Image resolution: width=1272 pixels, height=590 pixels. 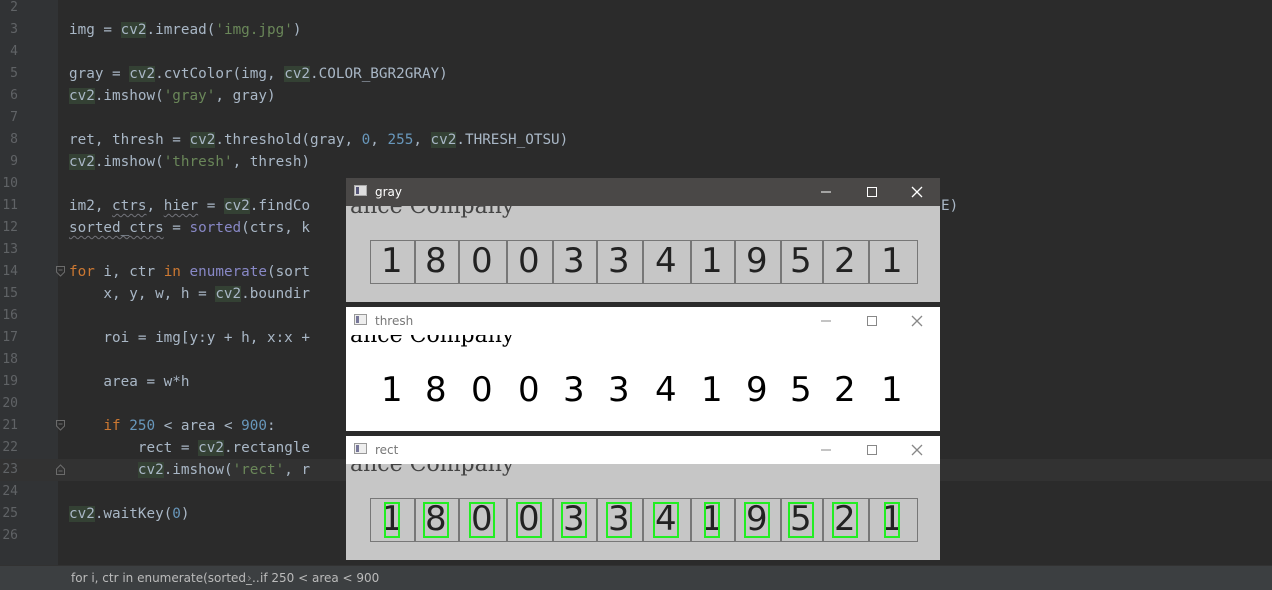 What do you see at coordinates (224, 470) in the screenshot?
I see `code-text: cv2.imshow('rect', r` at bounding box center [224, 470].